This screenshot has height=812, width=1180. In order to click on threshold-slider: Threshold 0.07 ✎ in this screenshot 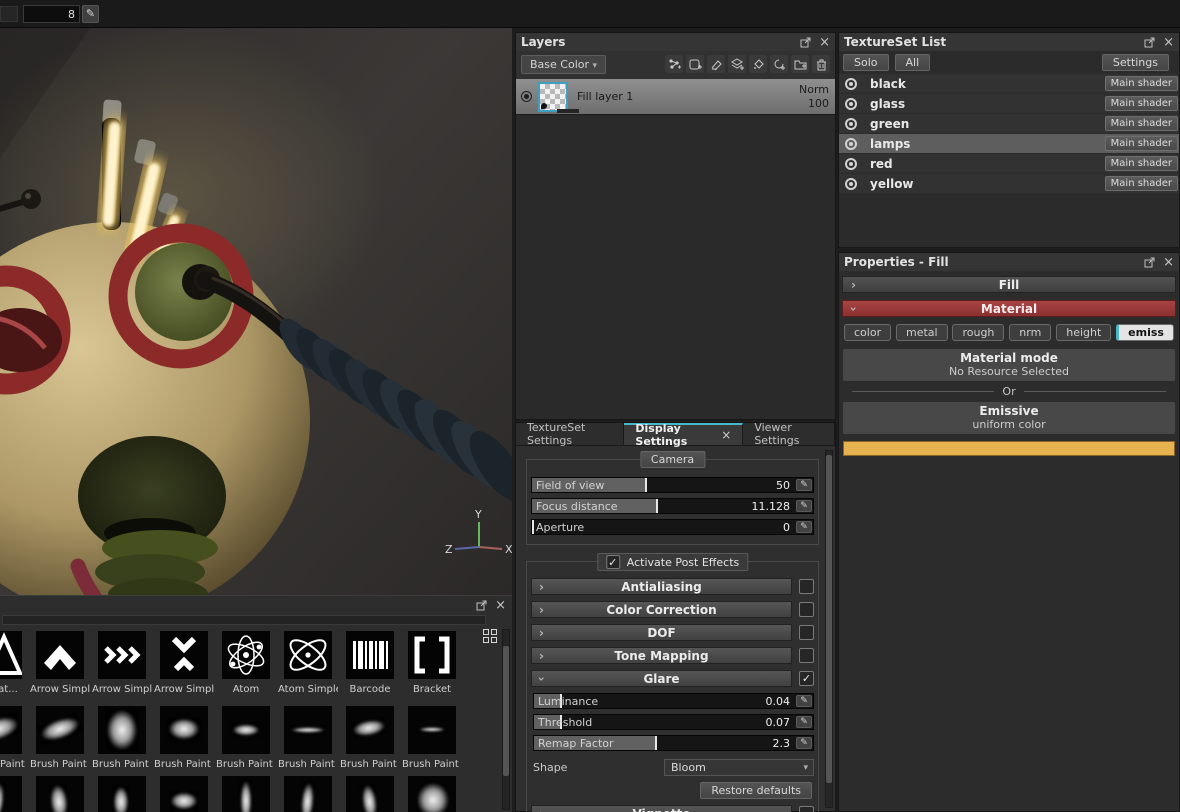, I will do `click(673, 722)`.